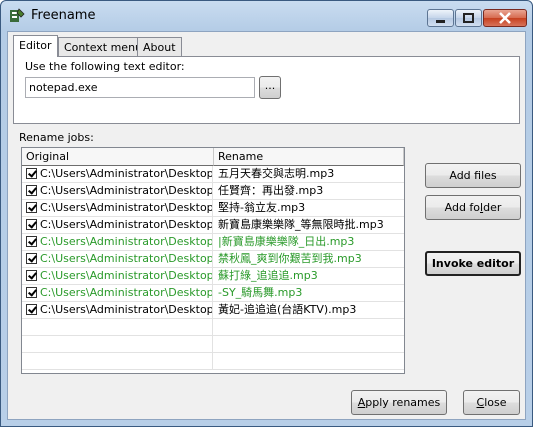 Image resolution: width=533 pixels, height=427 pixels. Describe the element at coordinates (440, 21) in the screenshot. I see `minimize-icon` at that location.